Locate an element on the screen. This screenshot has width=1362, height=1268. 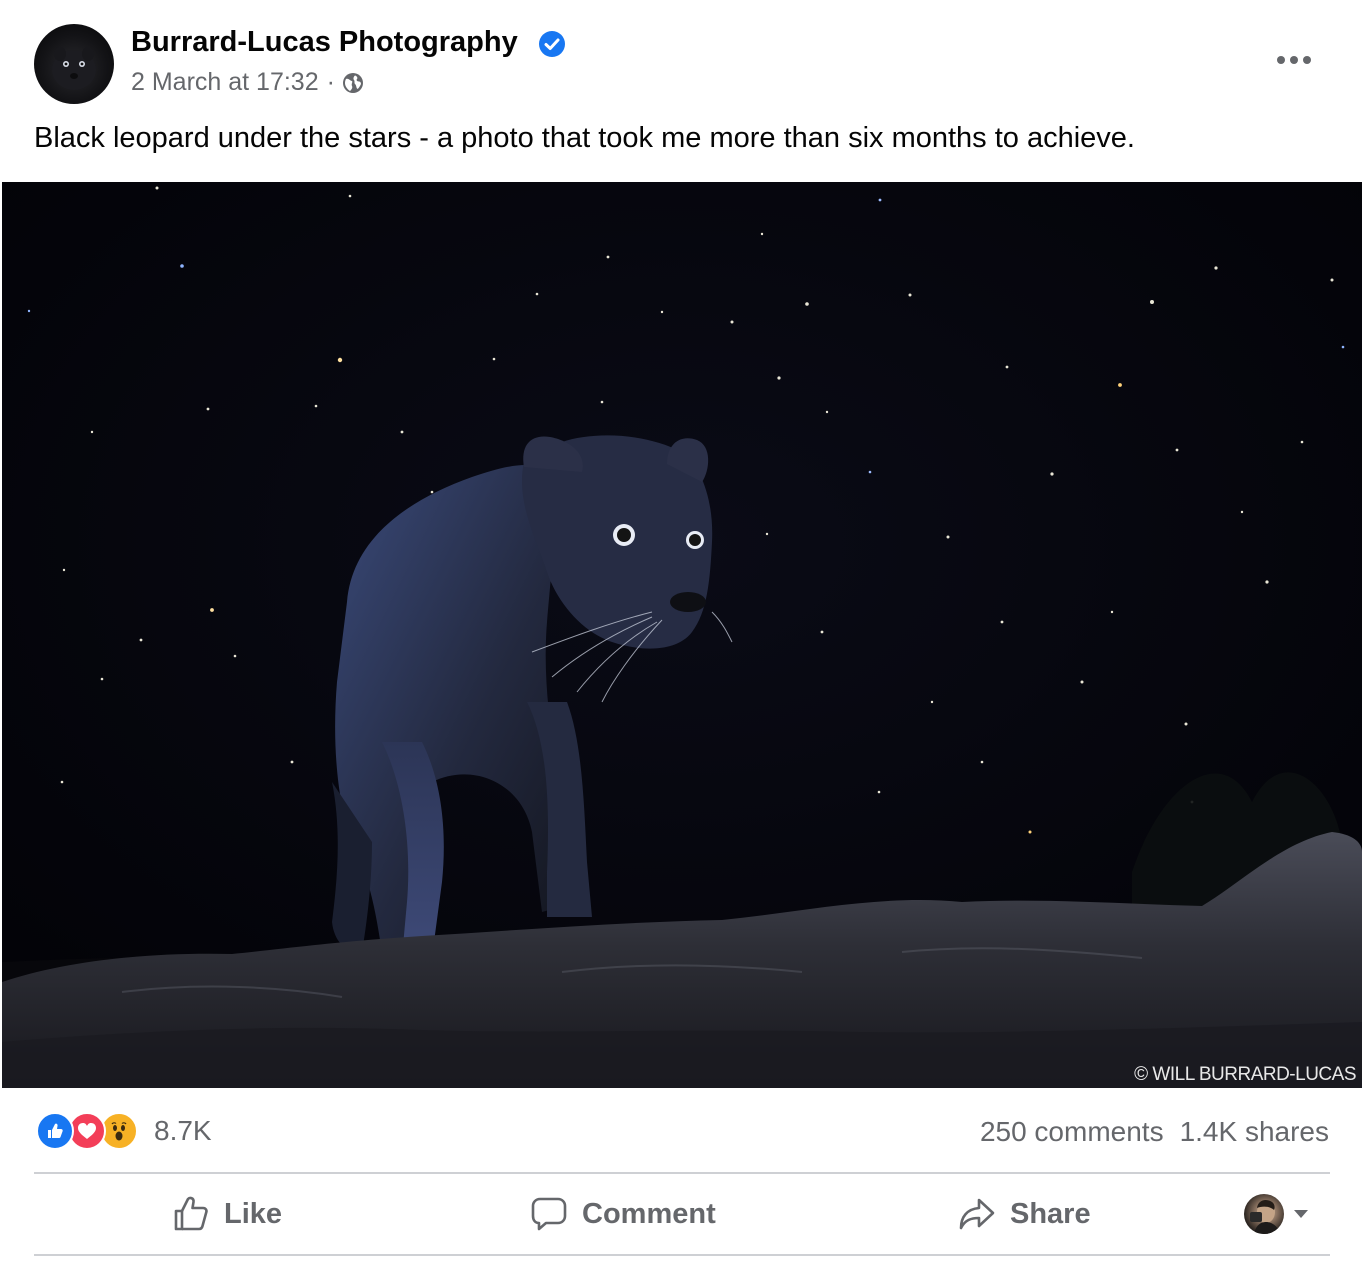
post-stats: 8.7K 250 comments 1.4K shares is located at coordinates (681, 1131).